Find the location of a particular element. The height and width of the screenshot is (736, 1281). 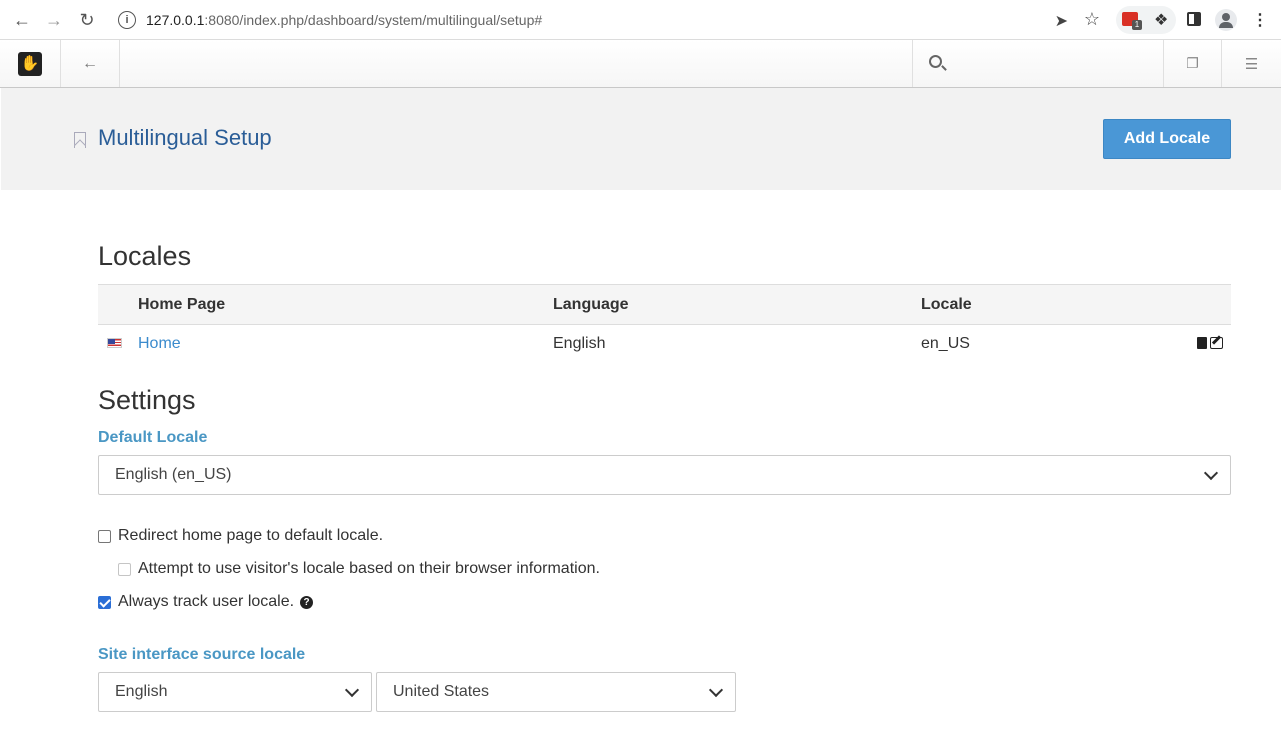

flag-column-header is located at coordinates (118, 304).